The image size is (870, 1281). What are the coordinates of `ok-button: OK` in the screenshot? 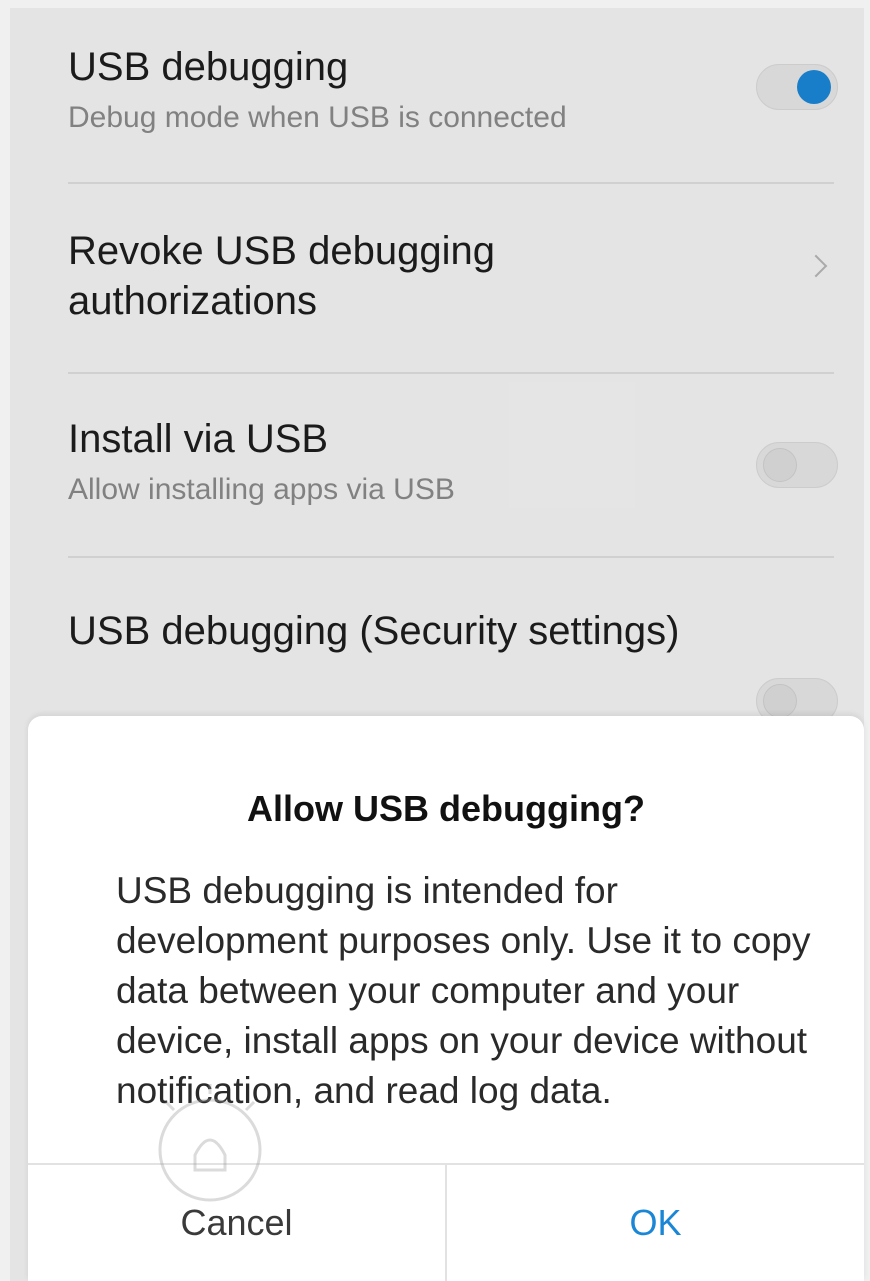 It's located at (655, 1223).